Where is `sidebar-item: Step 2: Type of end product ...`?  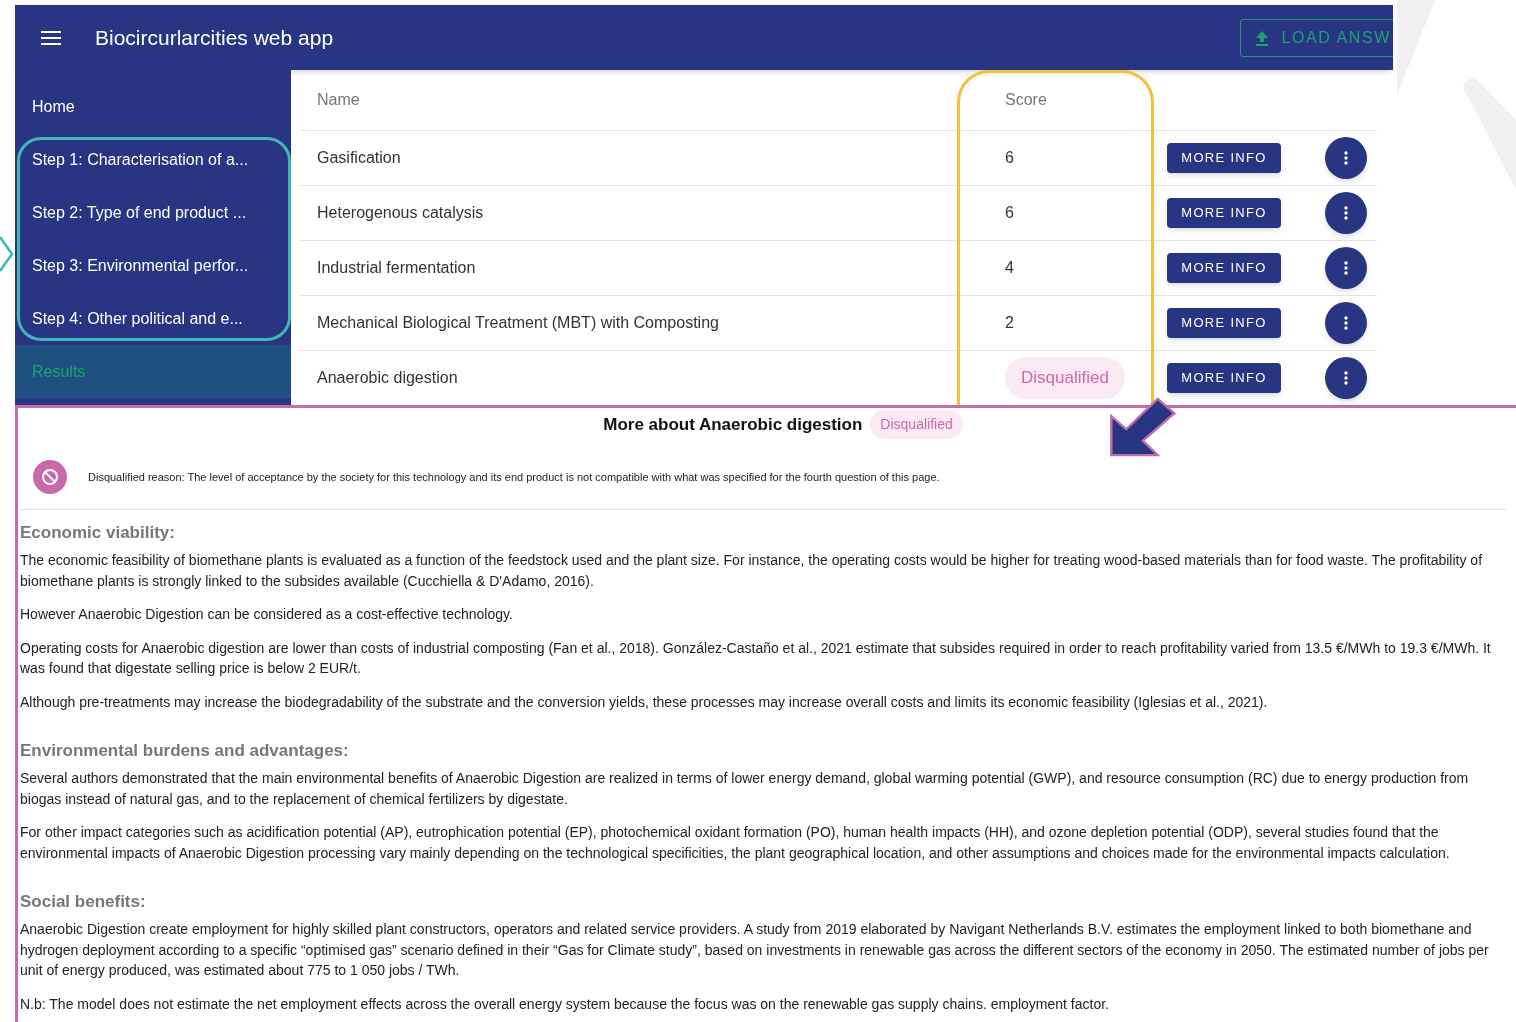
sidebar-item: Step 2: Type of end product ... is located at coordinates (153, 212).